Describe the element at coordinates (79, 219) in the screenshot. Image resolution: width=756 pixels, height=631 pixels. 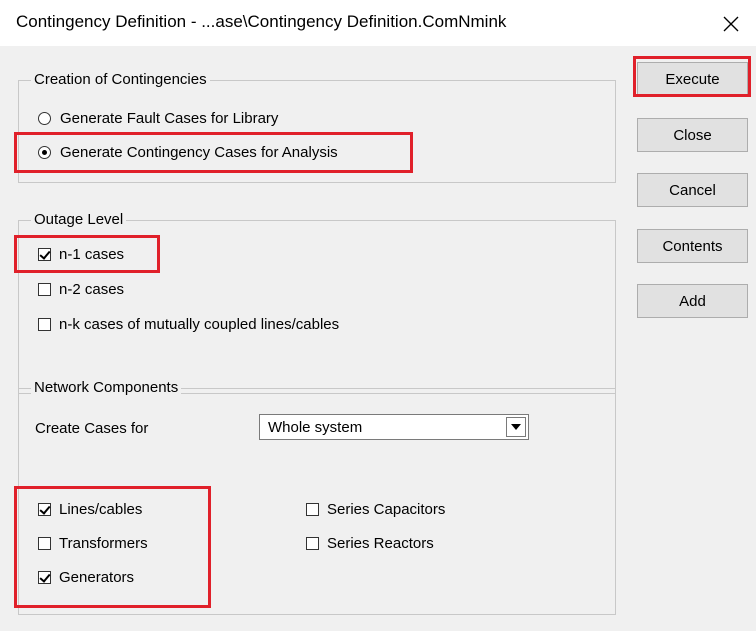
I see `outage-level-group-title: Outage Level` at that location.